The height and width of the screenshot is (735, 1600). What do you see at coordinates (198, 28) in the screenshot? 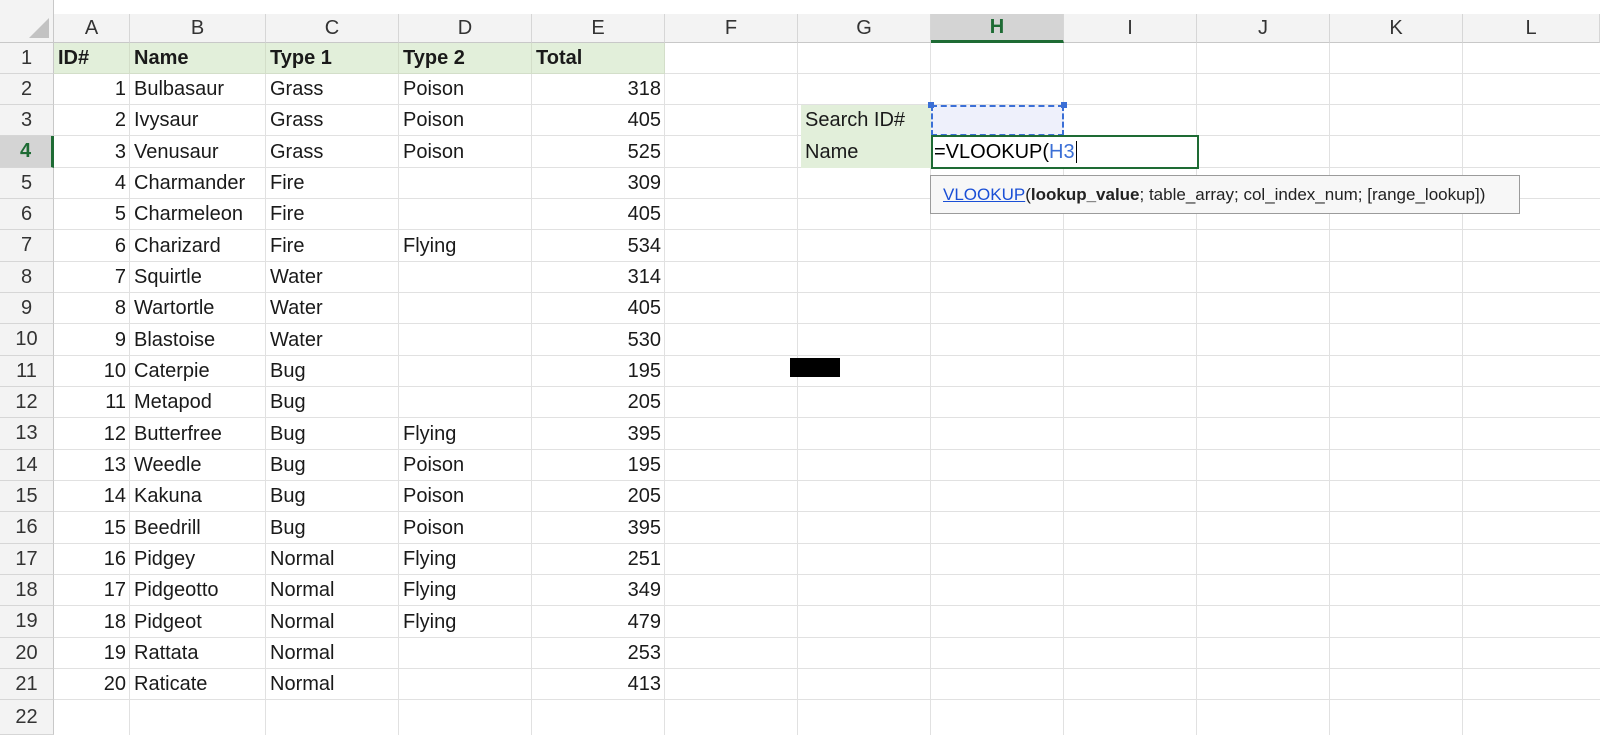
I see `column-header-b: B` at bounding box center [198, 28].